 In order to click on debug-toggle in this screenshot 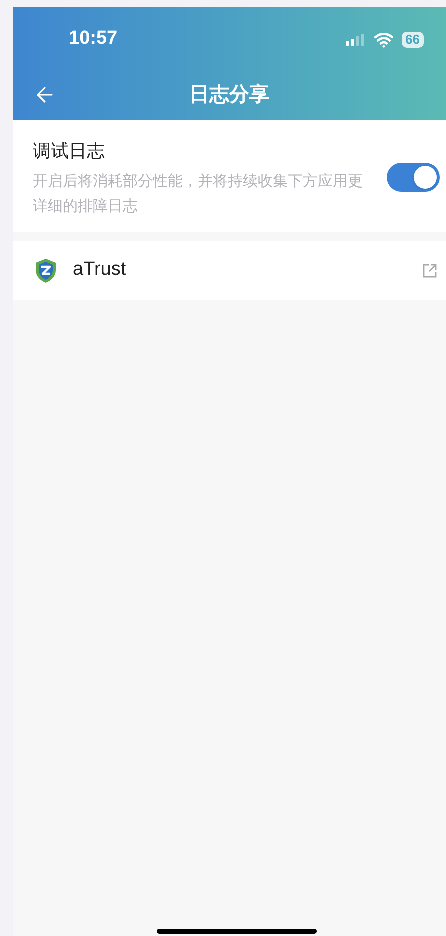, I will do `click(413, 177)`.